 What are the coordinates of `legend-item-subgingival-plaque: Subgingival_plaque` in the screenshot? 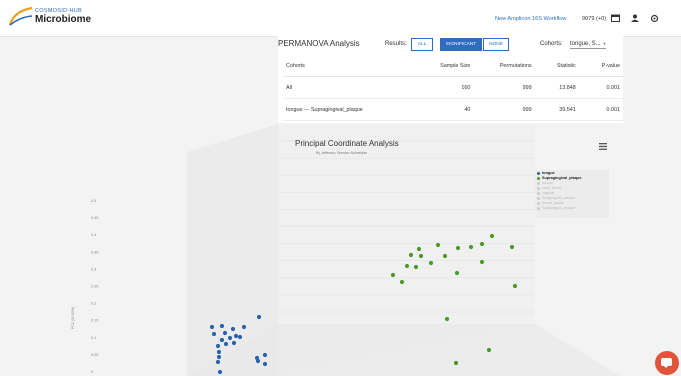 It's located at (556, 198).